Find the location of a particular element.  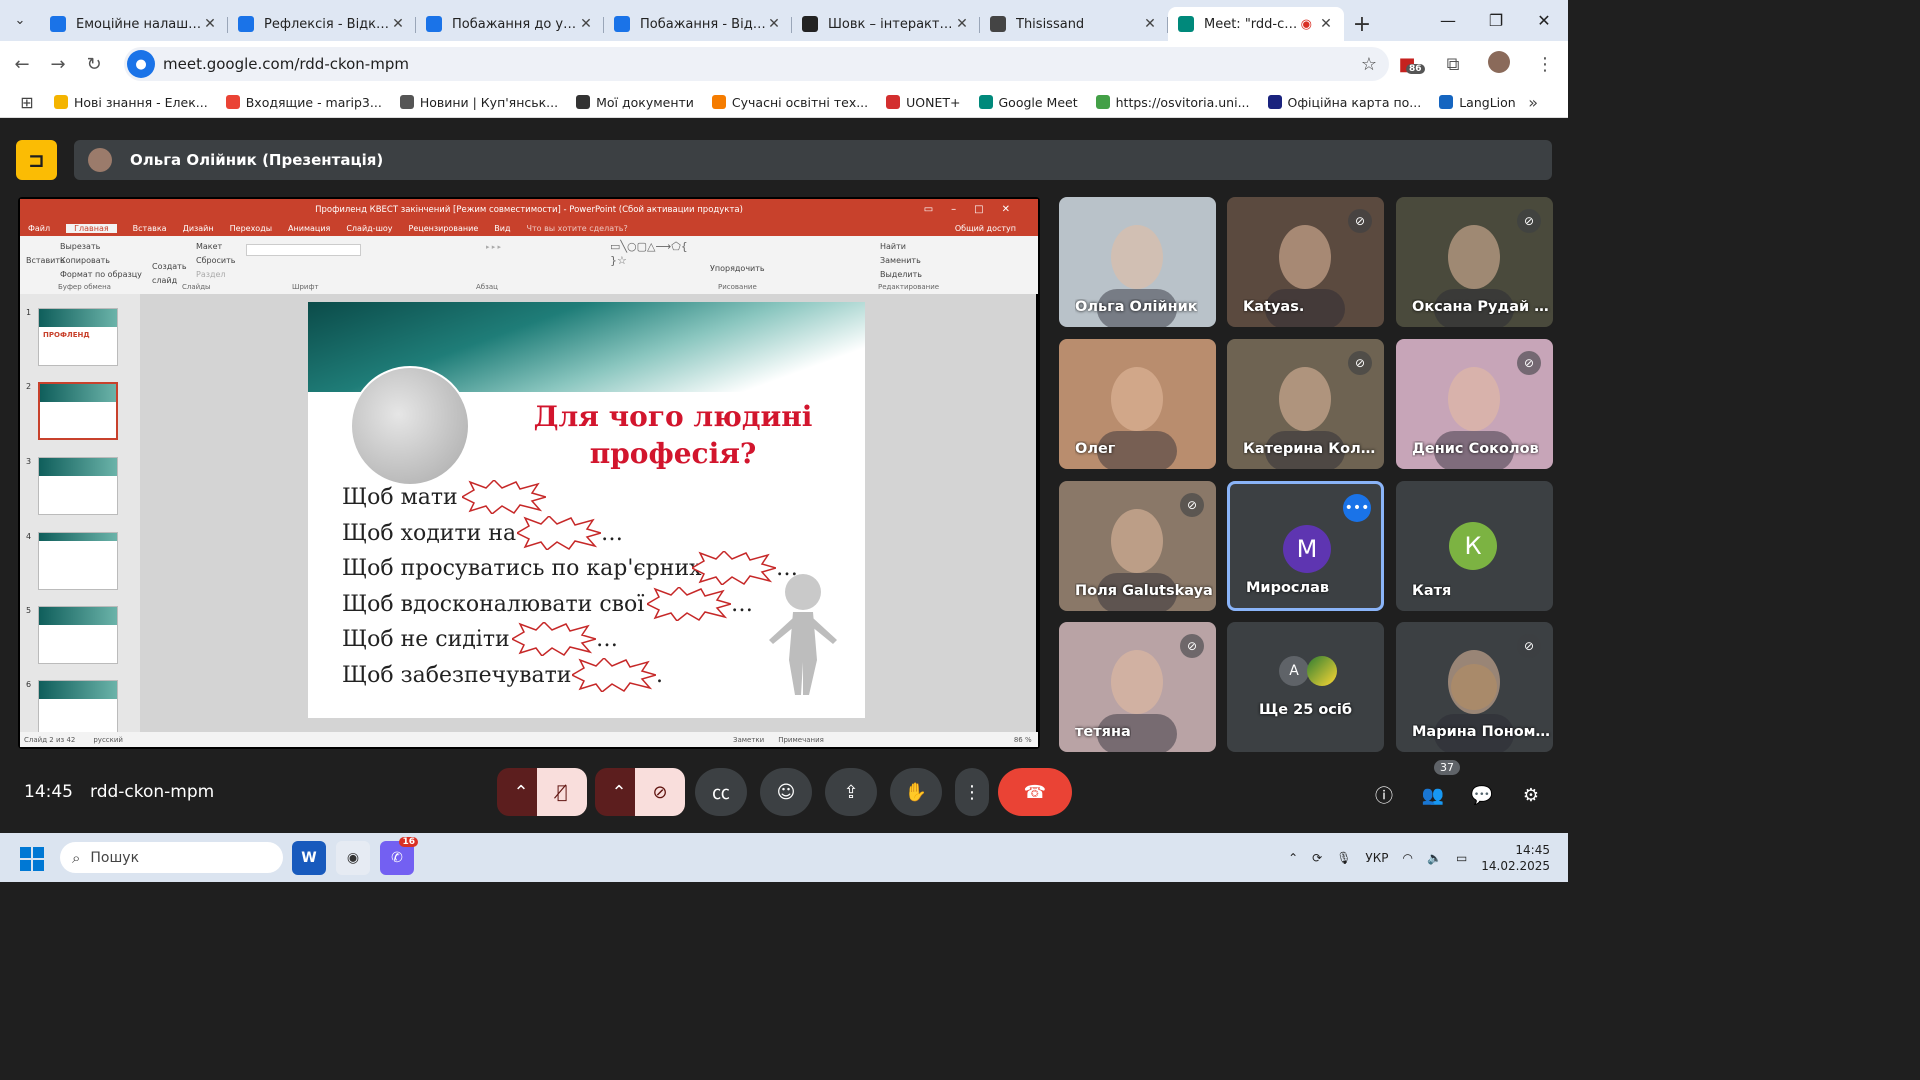

minimize-button: — is located at coordinates (1448, 20).